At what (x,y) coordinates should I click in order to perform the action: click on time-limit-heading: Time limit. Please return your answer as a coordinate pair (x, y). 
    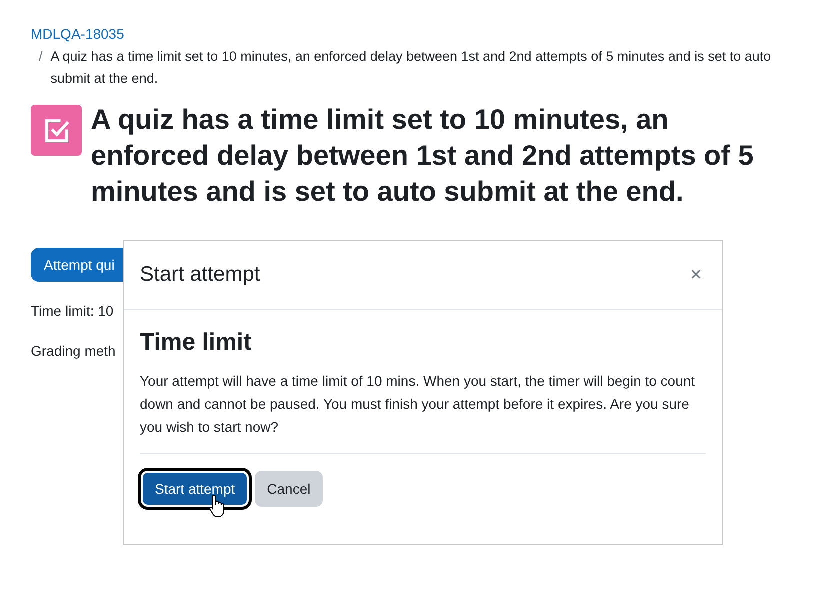
    Looking at the image, I should click on (196, 343).